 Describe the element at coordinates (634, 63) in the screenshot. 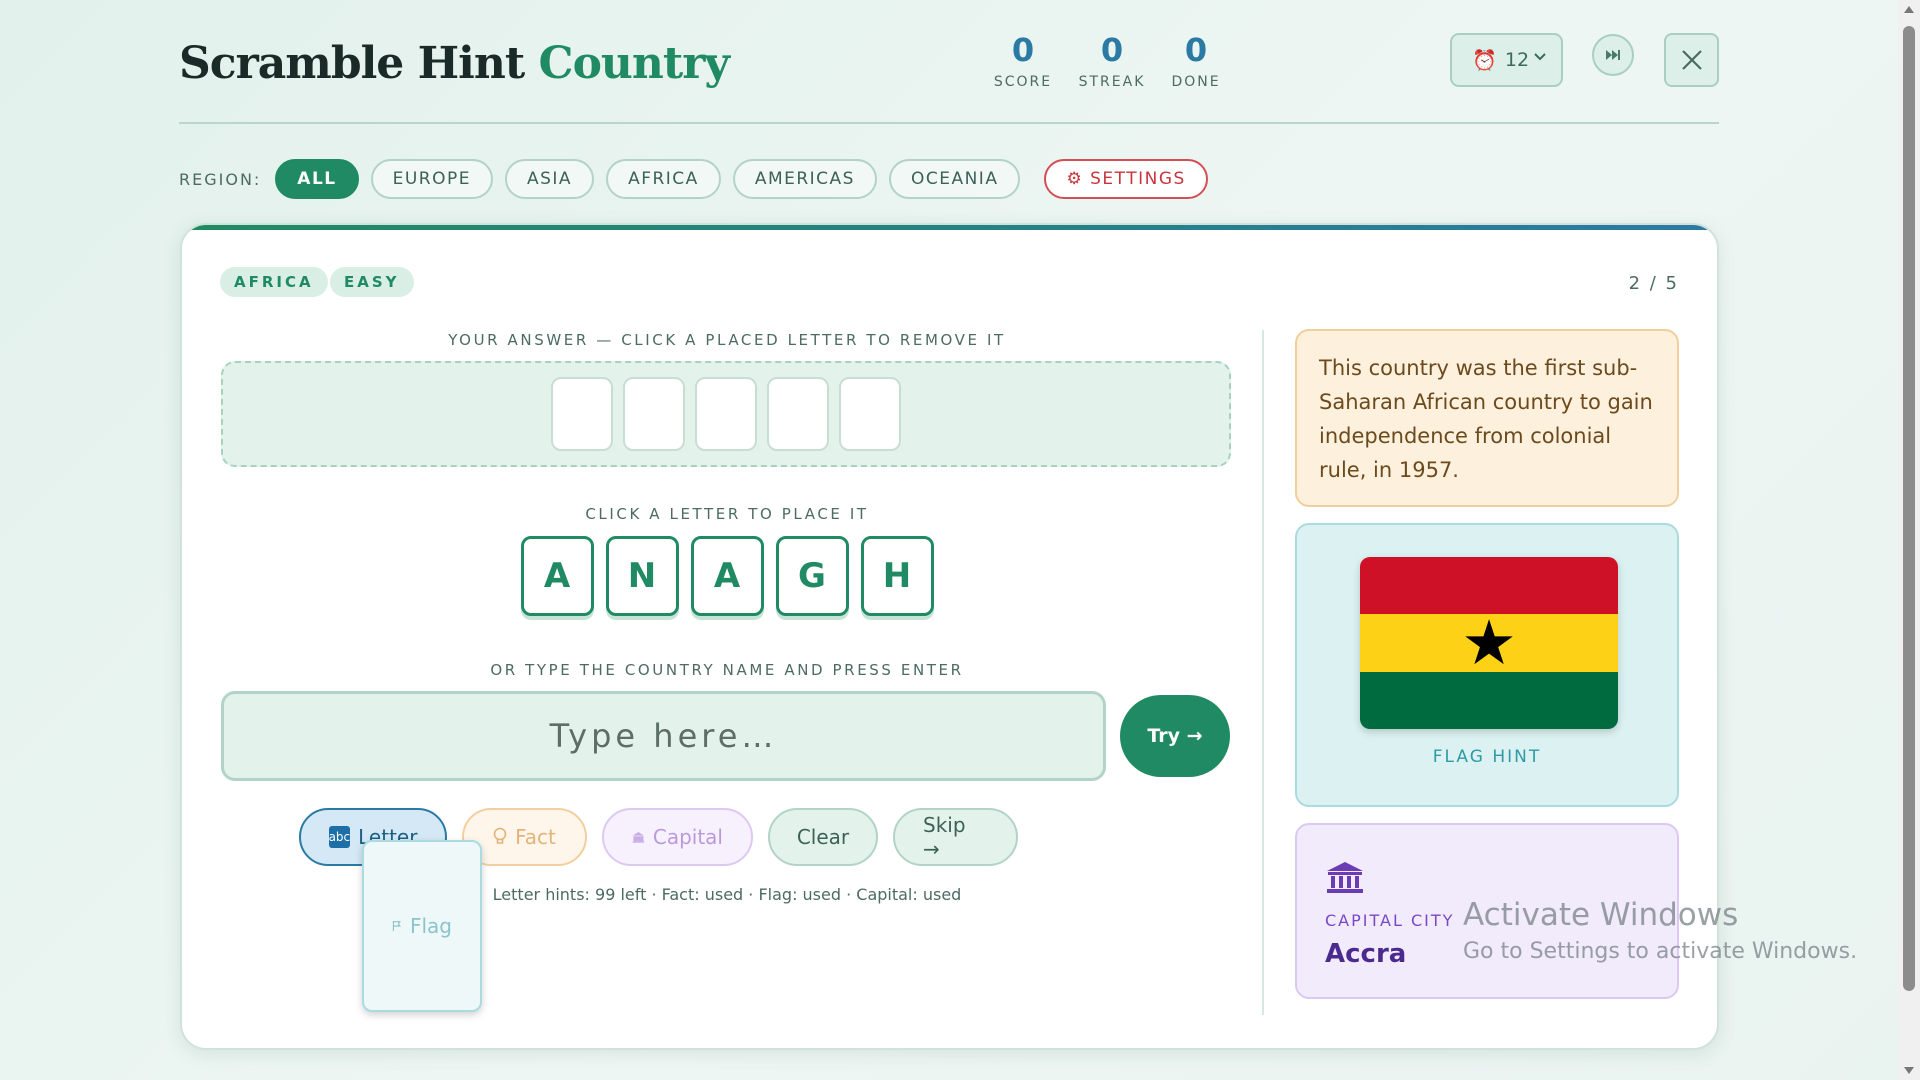

I see `title-accent: Country` at that location.